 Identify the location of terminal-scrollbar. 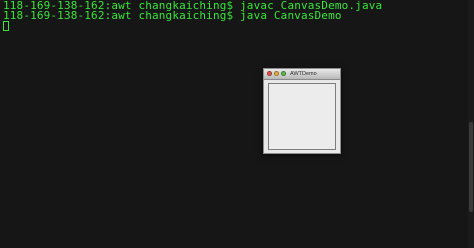
(471, 124).